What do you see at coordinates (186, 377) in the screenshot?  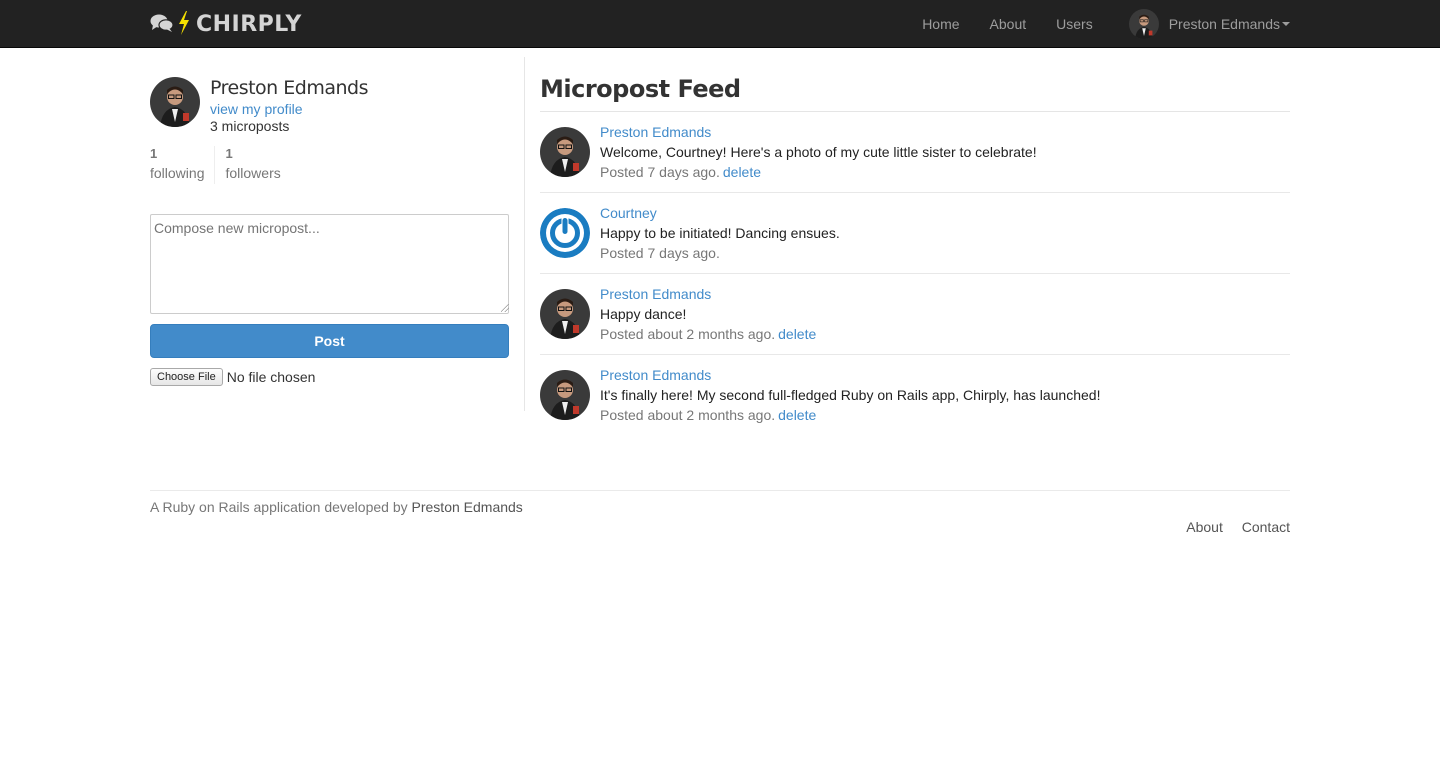 I see `choose-file-button: Choose File` at bounding box center [186, 377].